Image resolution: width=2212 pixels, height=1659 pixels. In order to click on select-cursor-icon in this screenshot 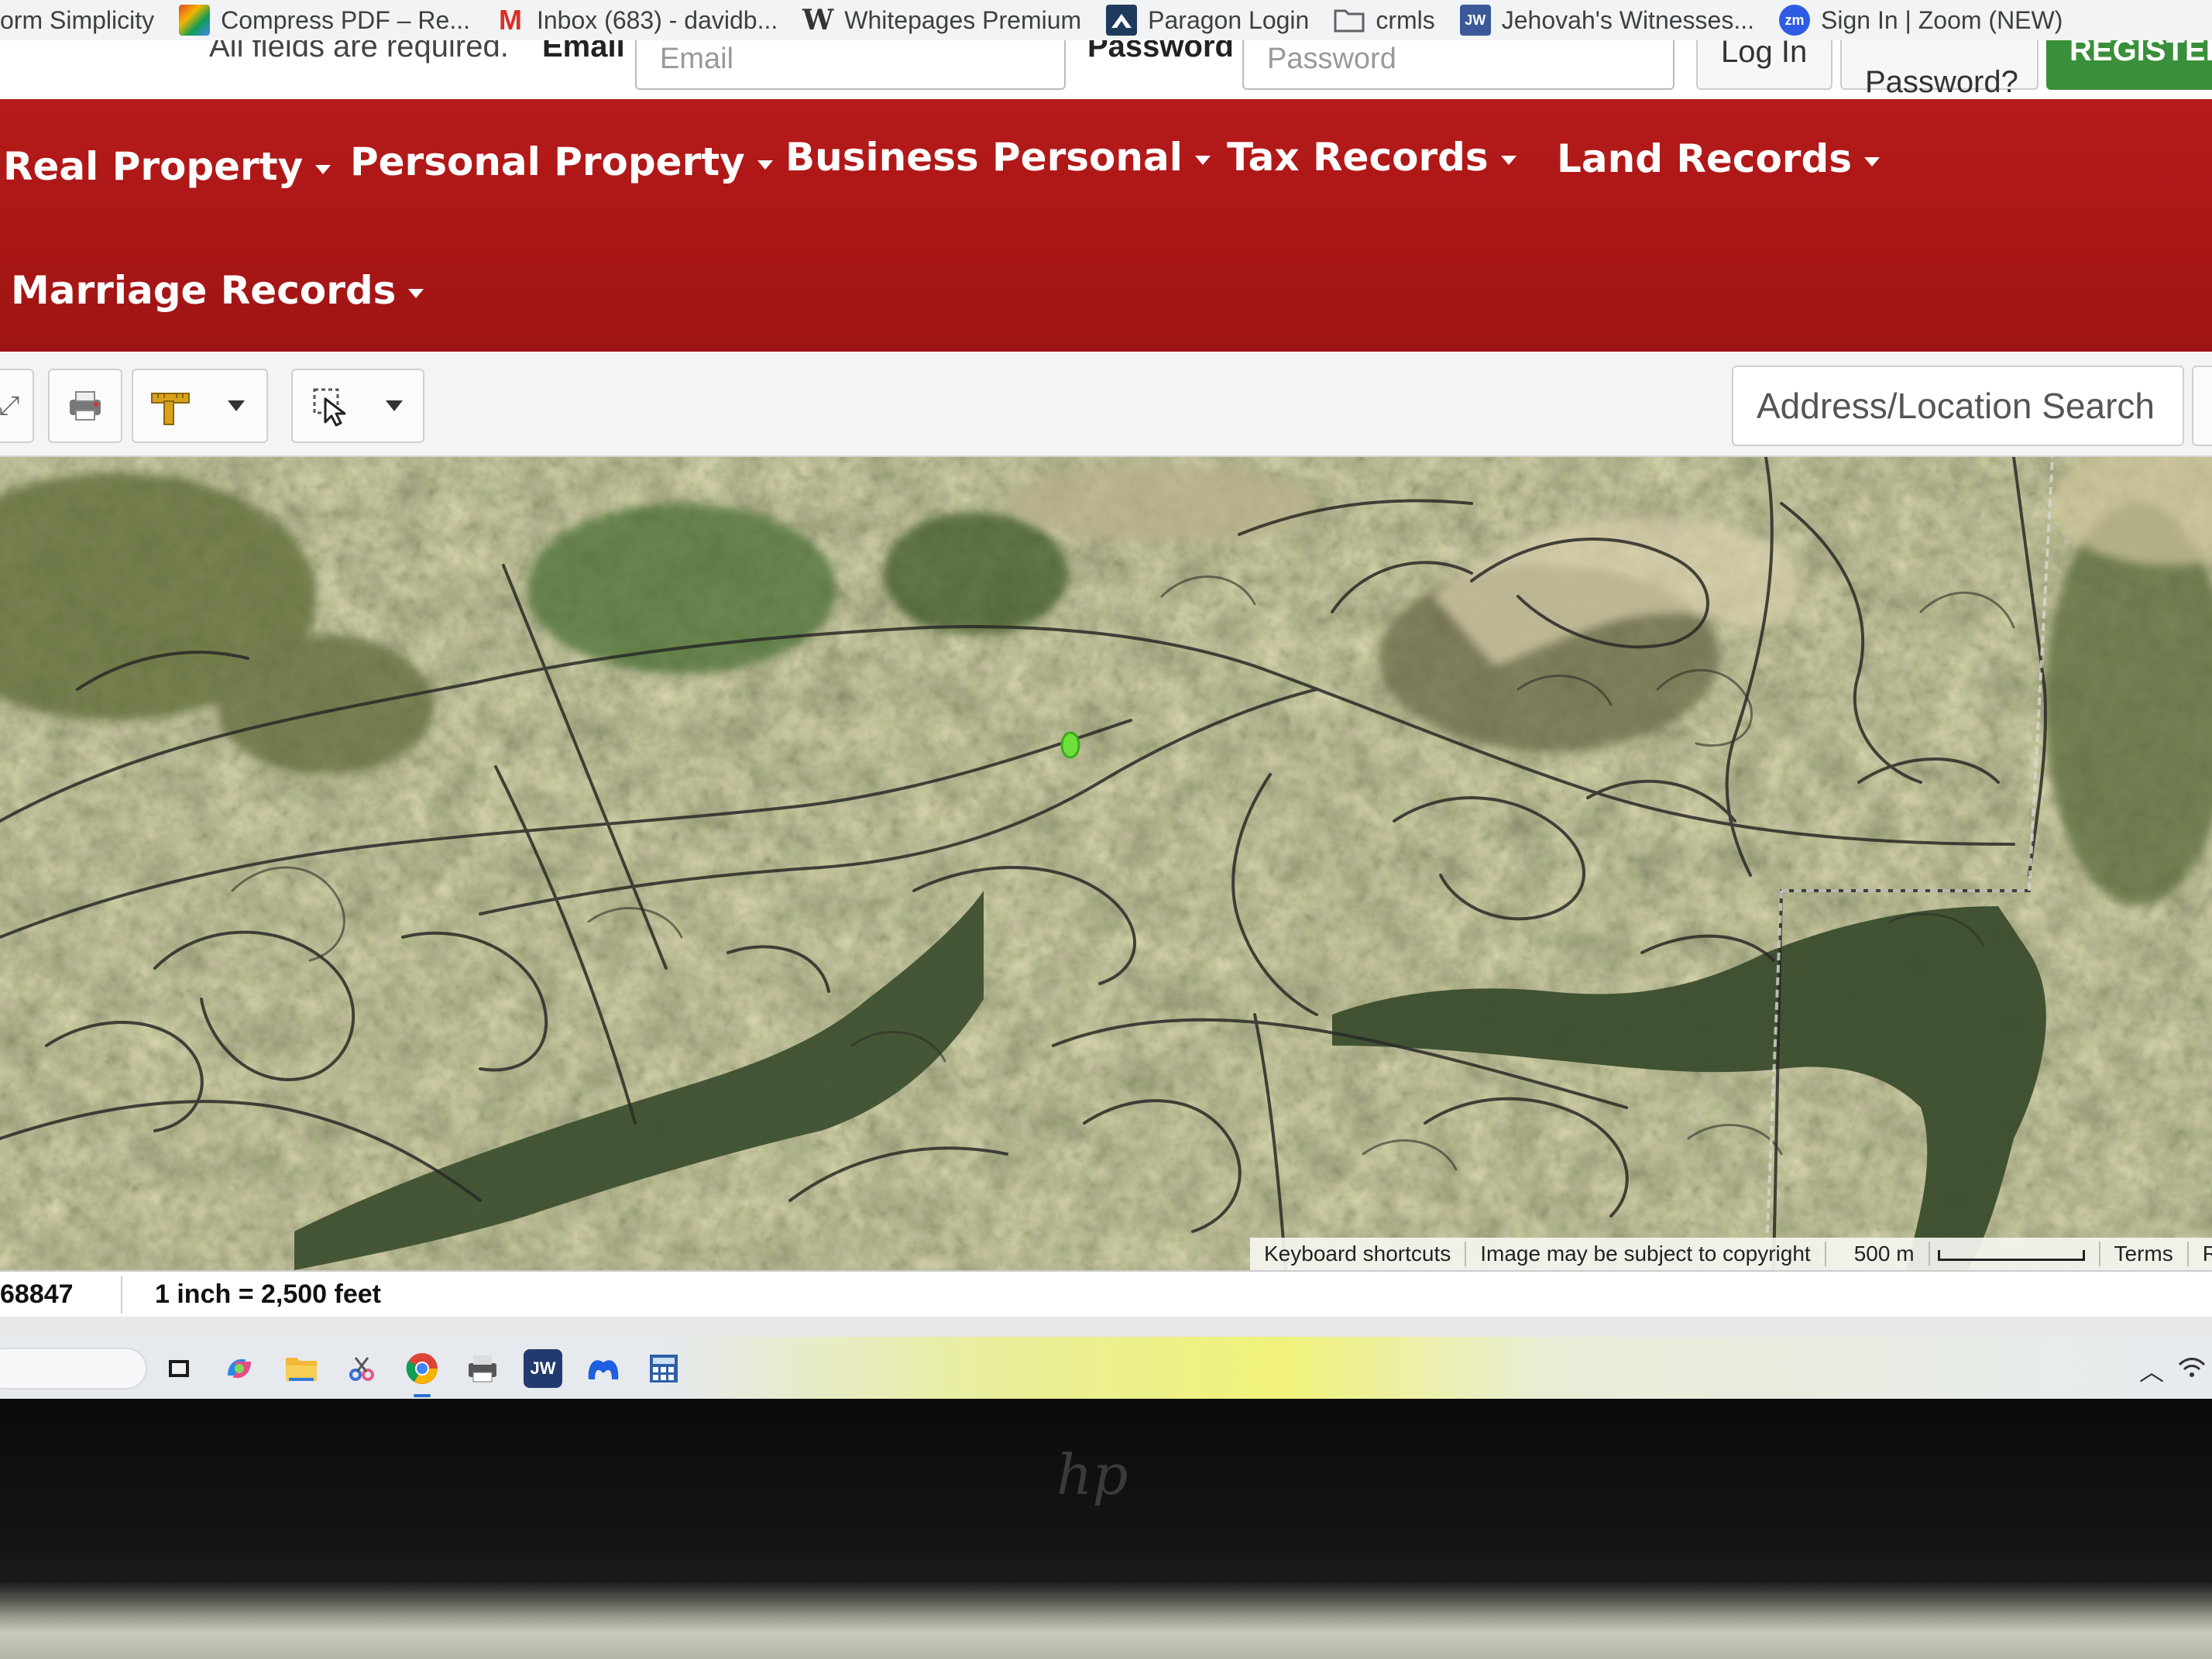, I will do `click(329, 407)`.